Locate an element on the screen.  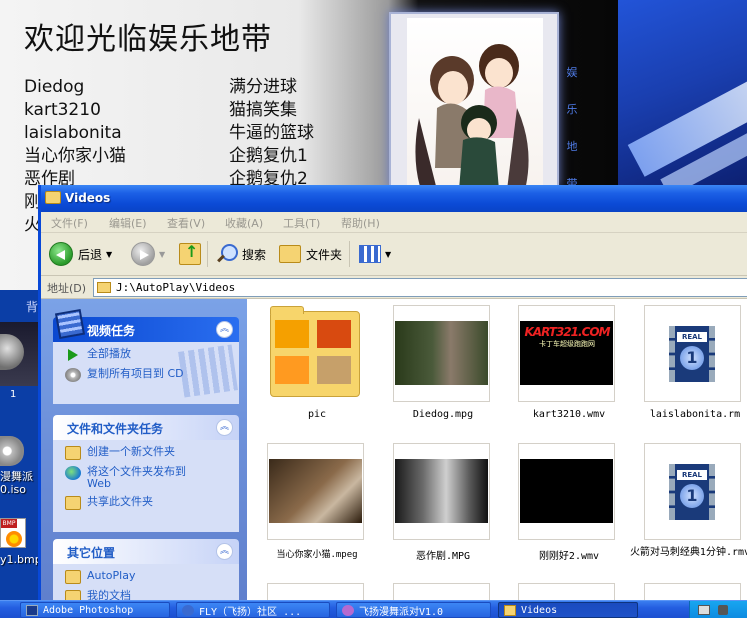
file-name: 恶作剧.MPG is located at coordinates (443, 556).